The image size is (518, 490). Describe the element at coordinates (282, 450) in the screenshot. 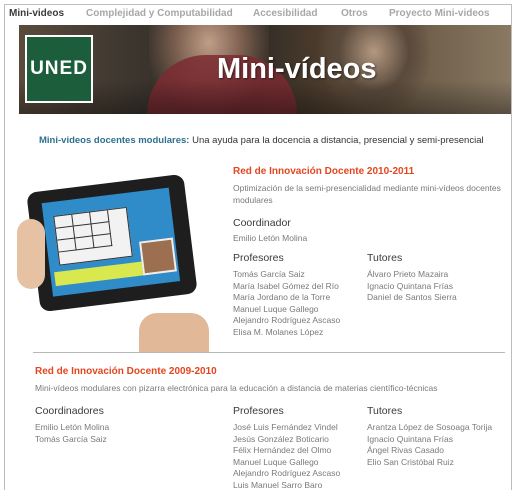

I see `professor-name: Félix Hernández del Olmo` at that location.